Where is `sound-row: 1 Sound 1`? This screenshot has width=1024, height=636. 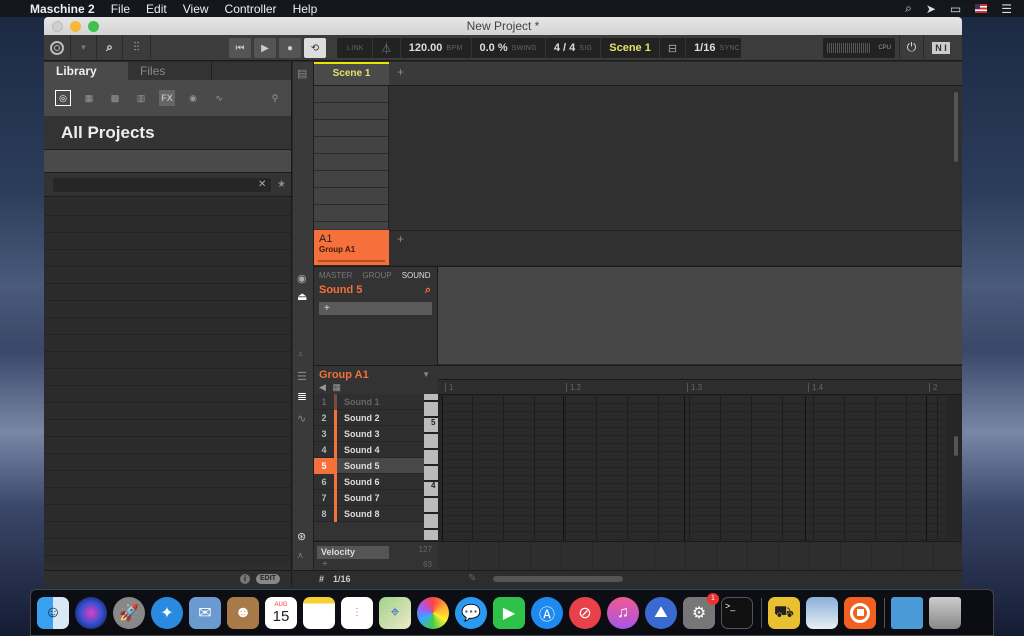
sound-row: 1 Sound 1 is located at coordinates (376, 401).